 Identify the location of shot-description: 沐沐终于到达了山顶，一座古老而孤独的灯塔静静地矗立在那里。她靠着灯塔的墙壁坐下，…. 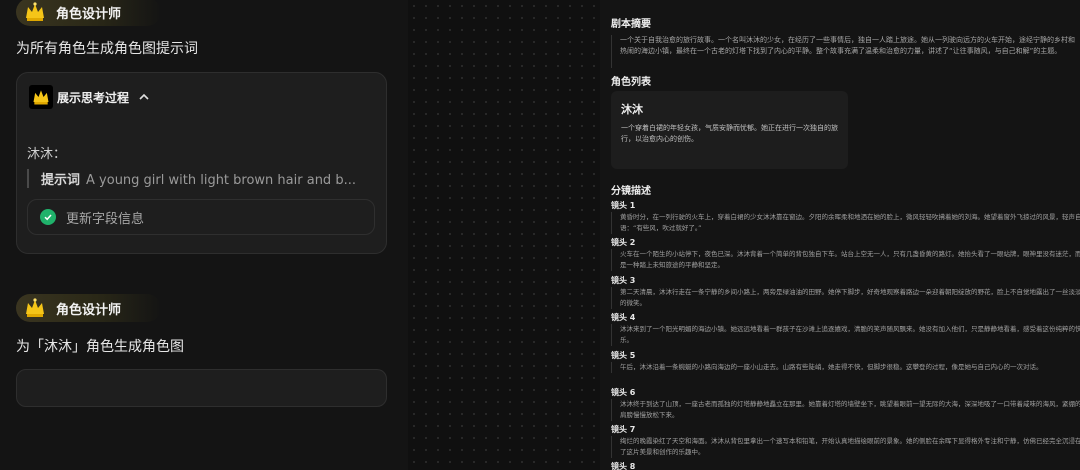
(845, 410).